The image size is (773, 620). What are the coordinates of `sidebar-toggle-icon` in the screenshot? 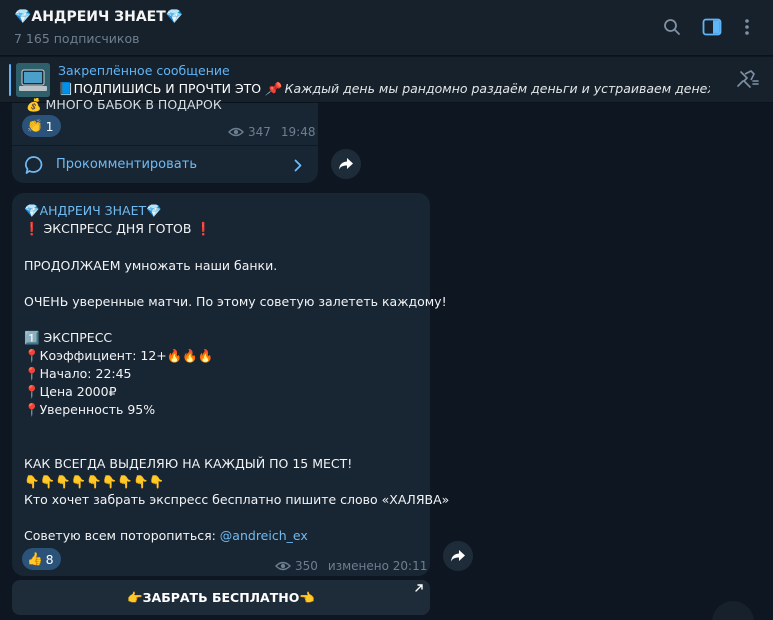 It's located at (712, 27).